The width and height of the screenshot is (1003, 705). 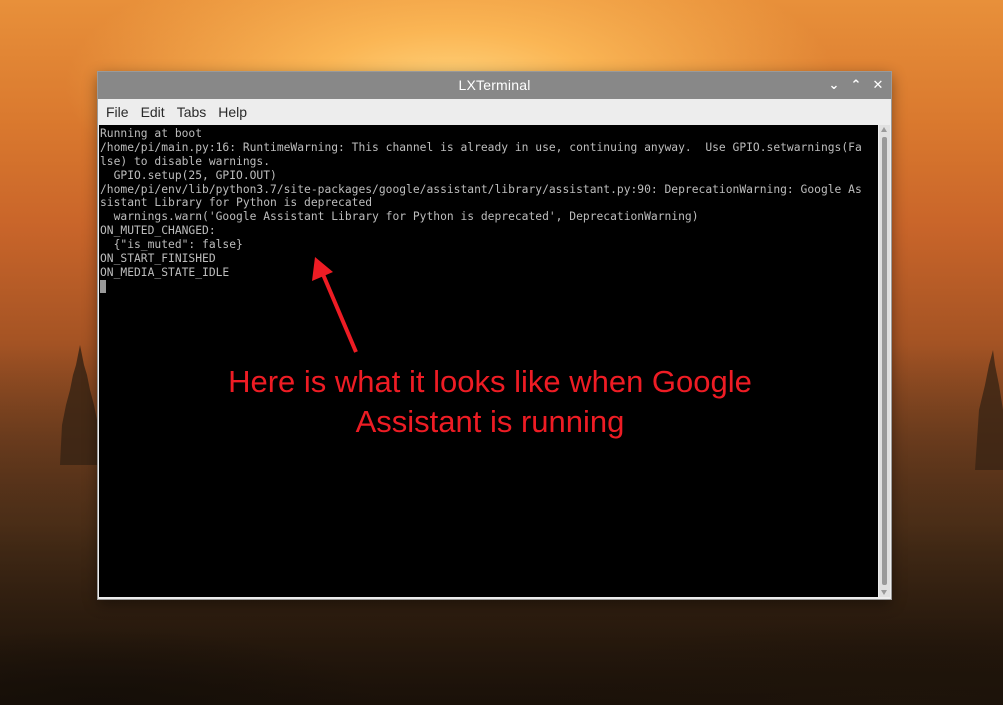 What do you see at coordinates (878, 85) in the screenshot?
I see `close-icon: ✕` at bounding box center [878, 85].